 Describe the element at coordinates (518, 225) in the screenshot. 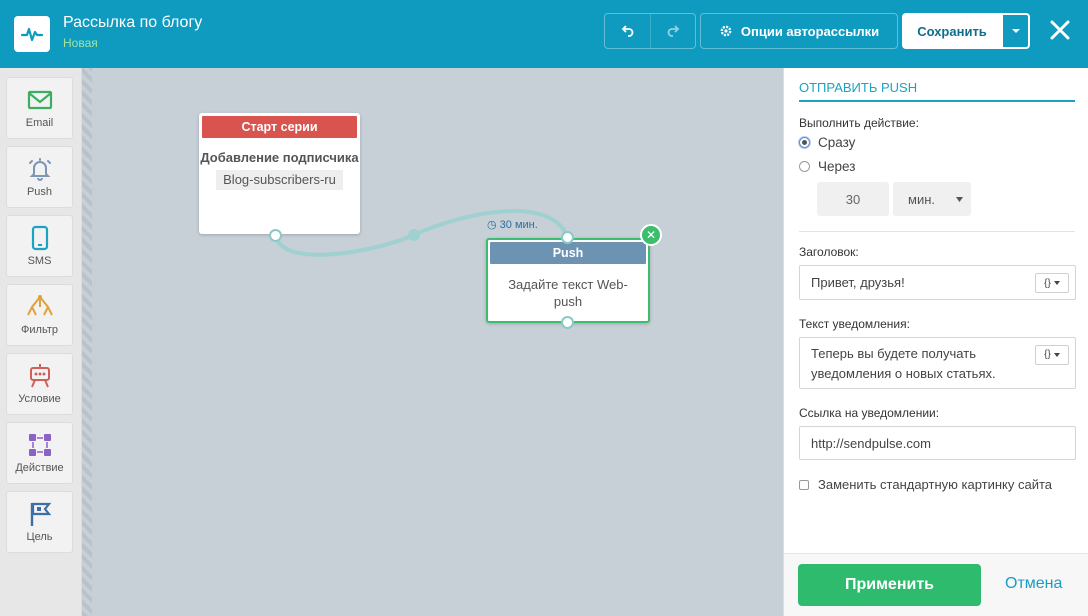

I see `delay-text: 30 мин.` at that location.